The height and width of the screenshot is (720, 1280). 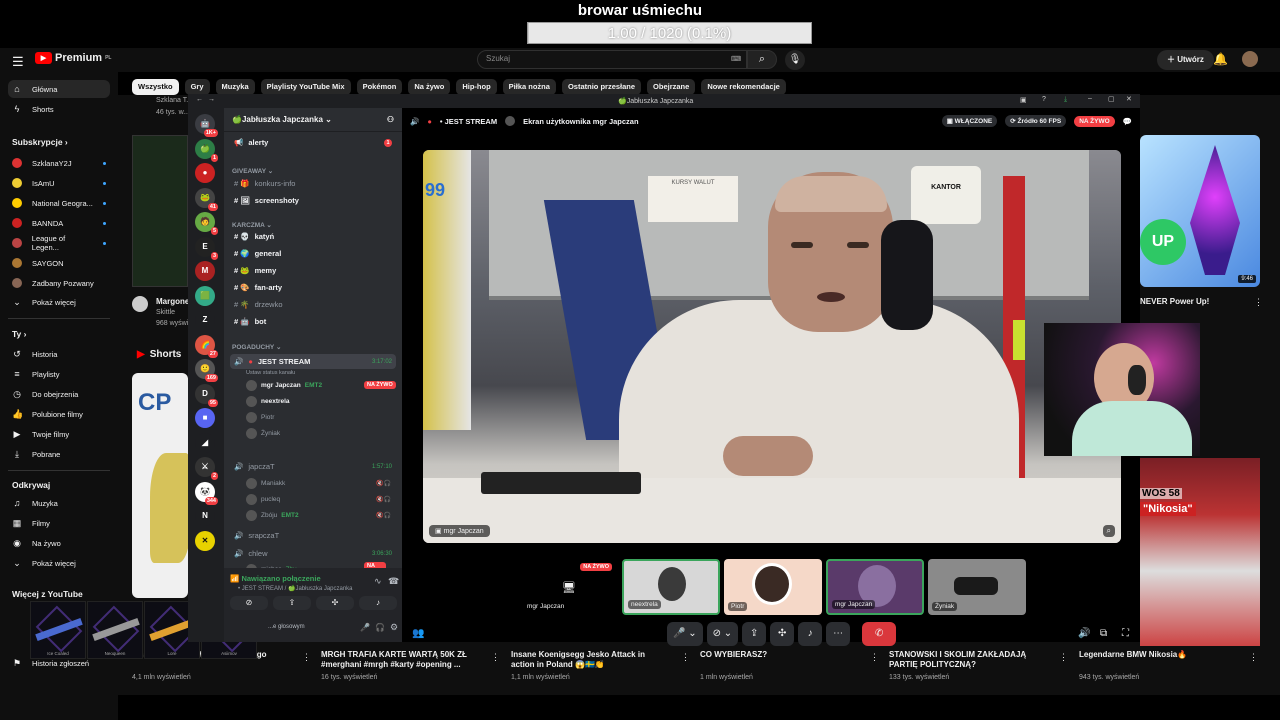 What do you see at coordinates (1127, 121) in the screenshot?
I see `chat-icon: 💬` at bounding box center [1127, 121].